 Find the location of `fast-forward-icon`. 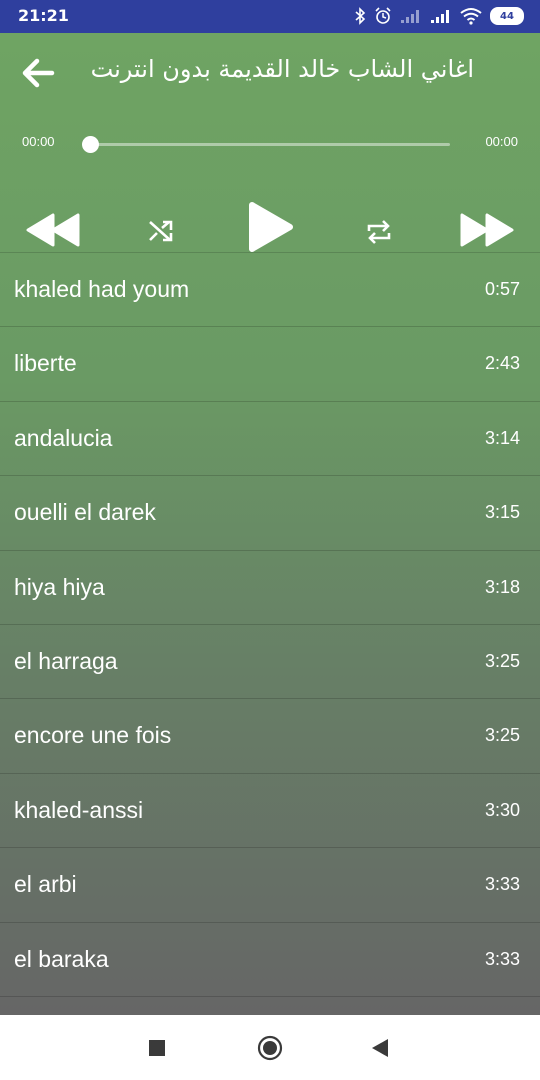

fast-forward-icon is located at coordinates (487, 230).